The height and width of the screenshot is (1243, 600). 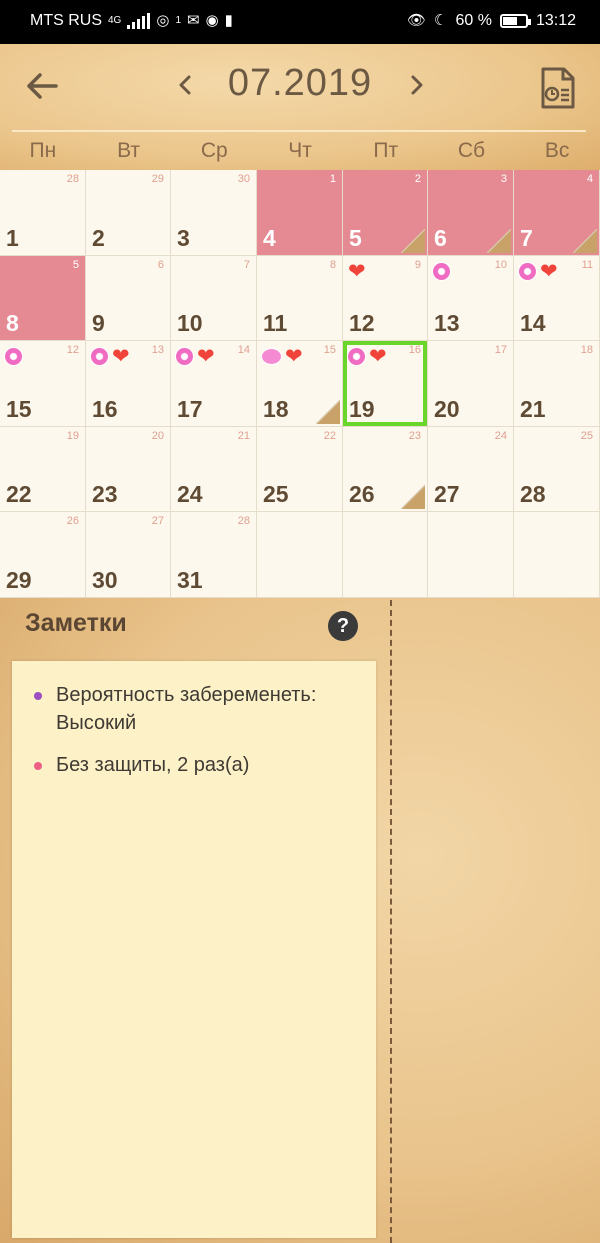 What do you see at coordinates (243, 179) in the screenshot?
I see `cycle-day-label: 30` at bounding box center [243, 179].